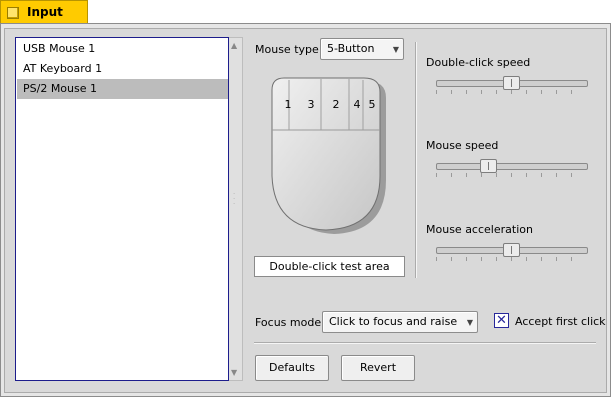  Describe the element at coordinates (478, 62) in the screenshot. I see `double-click-speed-label: Double-click speed` at that location.